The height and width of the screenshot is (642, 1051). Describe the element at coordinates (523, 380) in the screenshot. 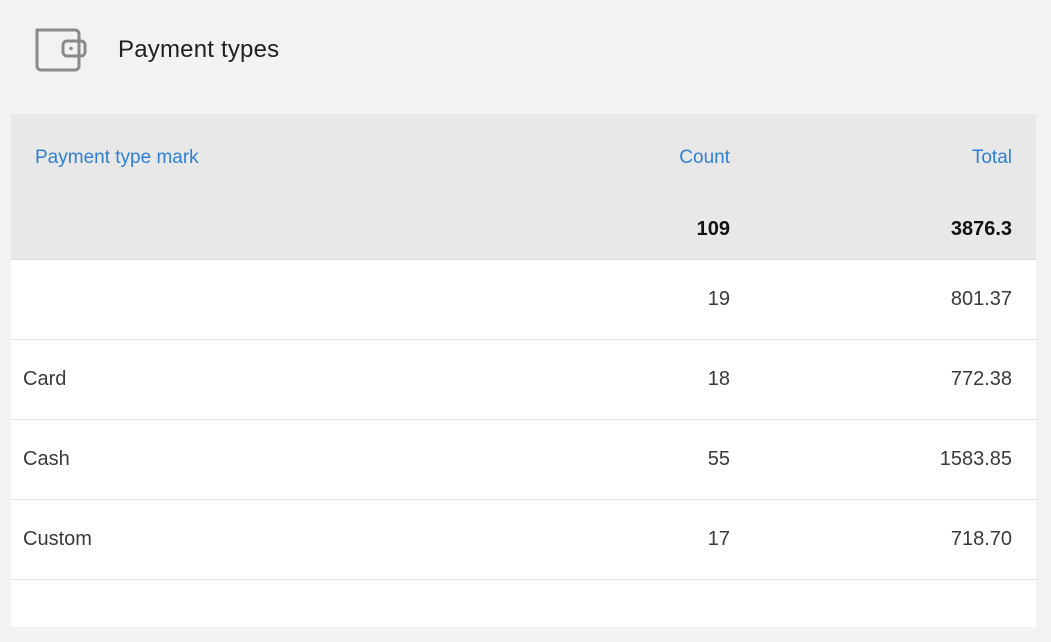

I see `table-row: Card 18 772.38` at that location.